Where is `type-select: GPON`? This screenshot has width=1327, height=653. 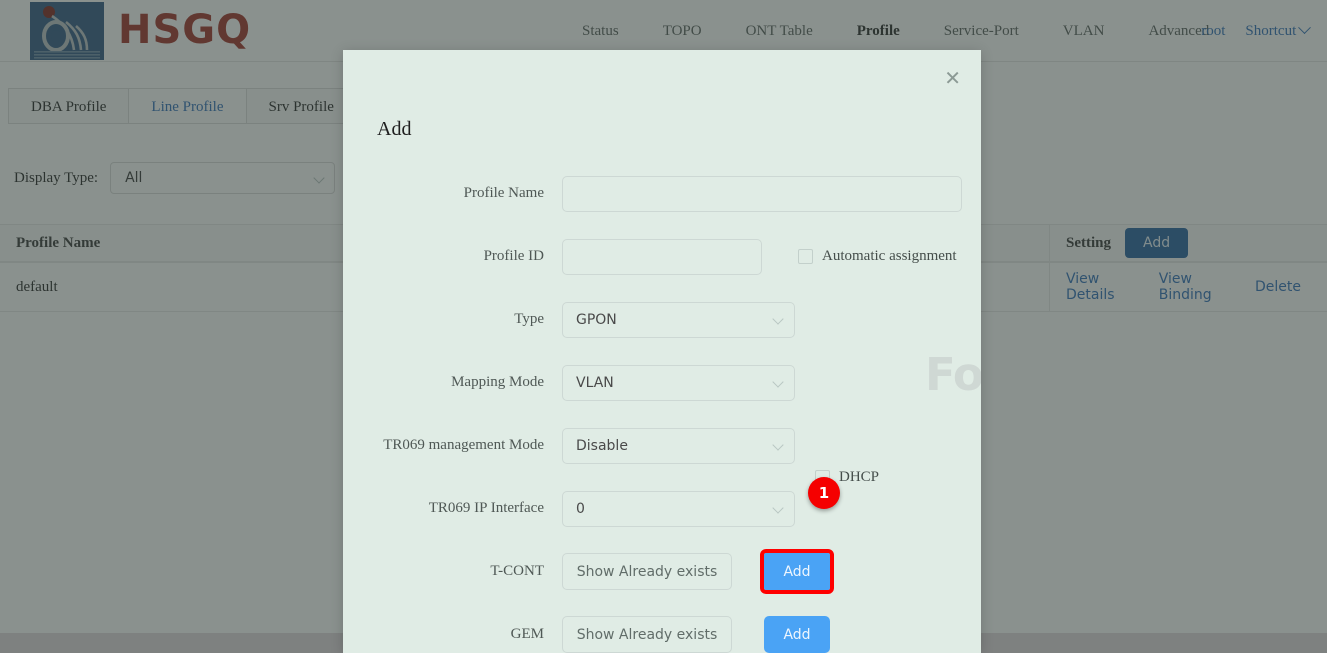 type-select: GPON is located at coordinates (678, 319).